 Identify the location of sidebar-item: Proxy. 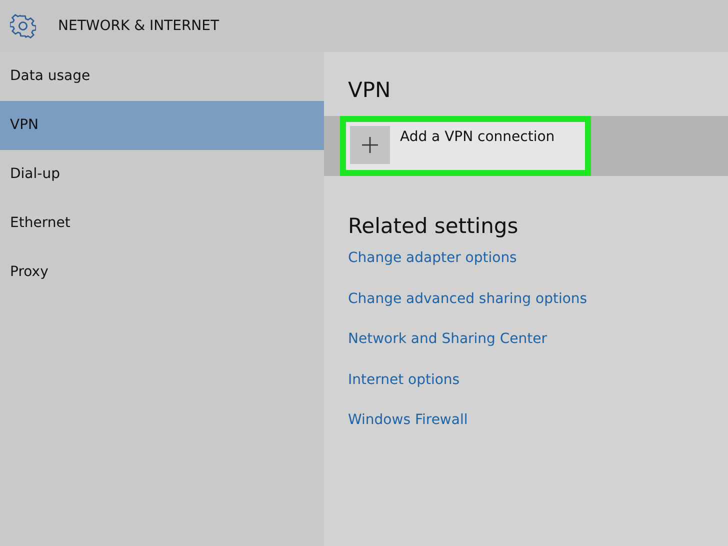
(162, 272).